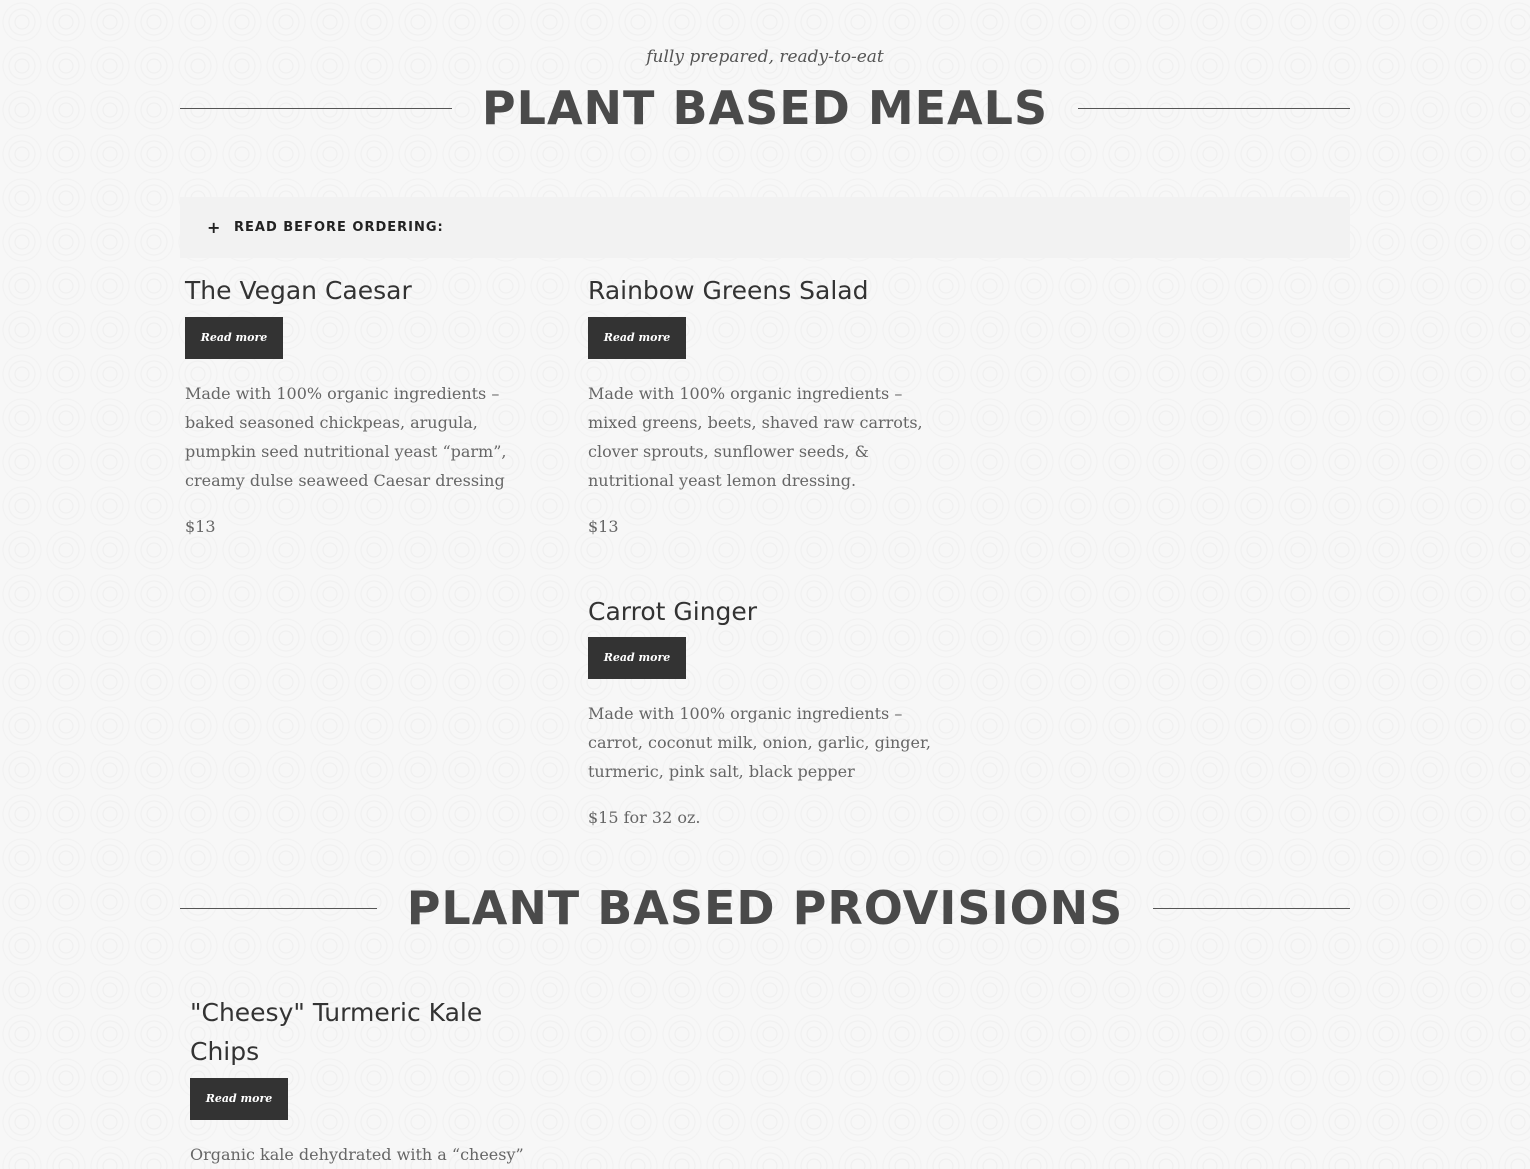 The width and height of the screenshot is (1530, 1169). I want to click on item-price: $15 for 32 oz., so click(644, 817).